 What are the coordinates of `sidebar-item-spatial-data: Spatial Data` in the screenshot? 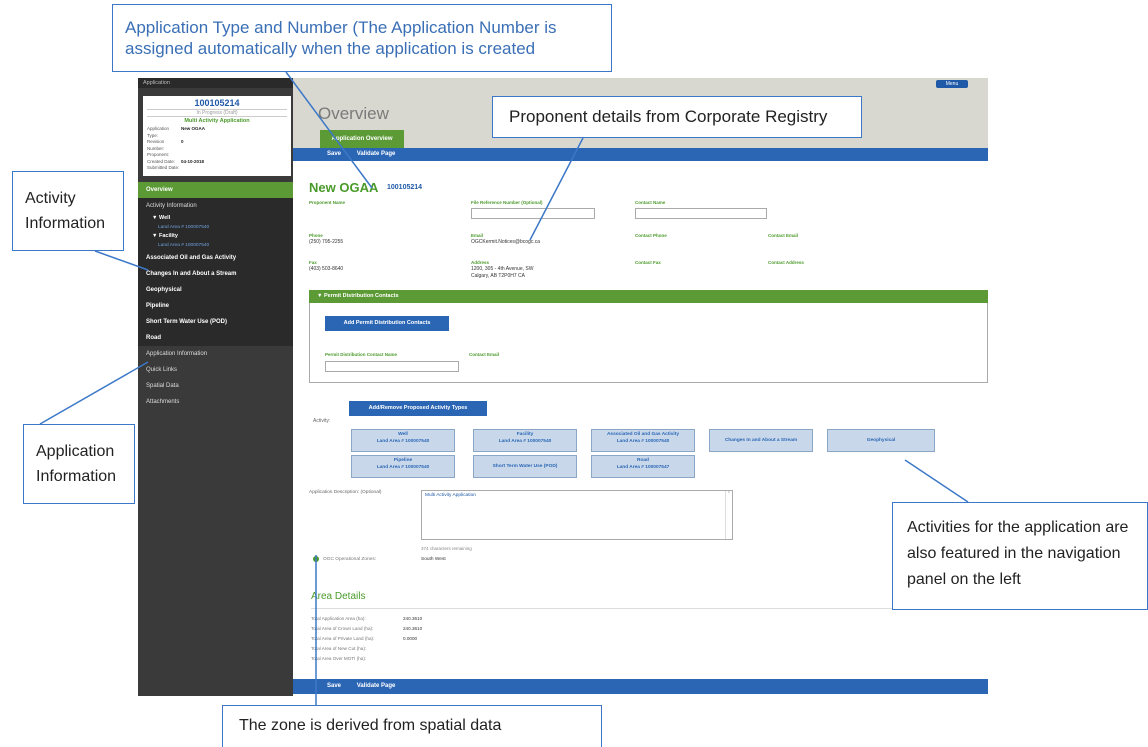 It's located at (215, 386).